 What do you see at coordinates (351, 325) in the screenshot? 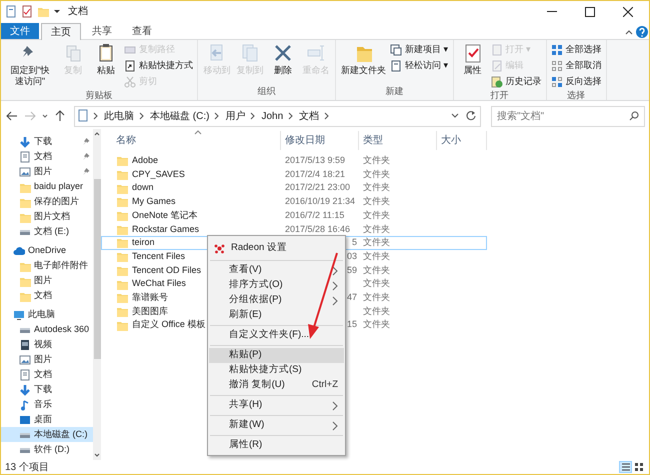
I see `date-cell-text: 15` at bounding box center [351, 325].